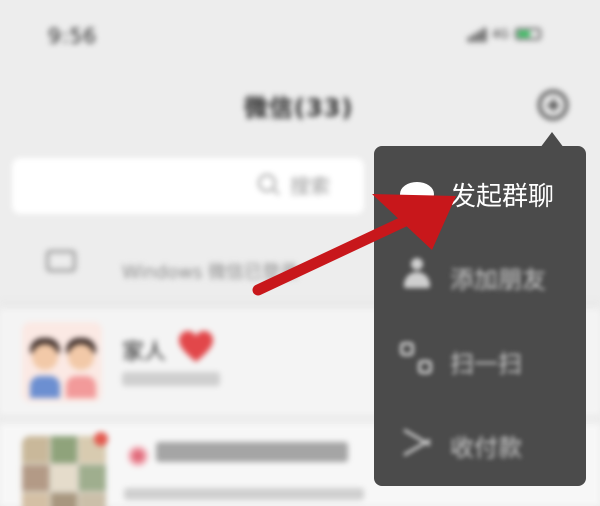 Image resolution: width=600 pixels, height=506 pixels. Describe the element at coordinates (62, 362) in the screenshot. I see `avatar` at that location.